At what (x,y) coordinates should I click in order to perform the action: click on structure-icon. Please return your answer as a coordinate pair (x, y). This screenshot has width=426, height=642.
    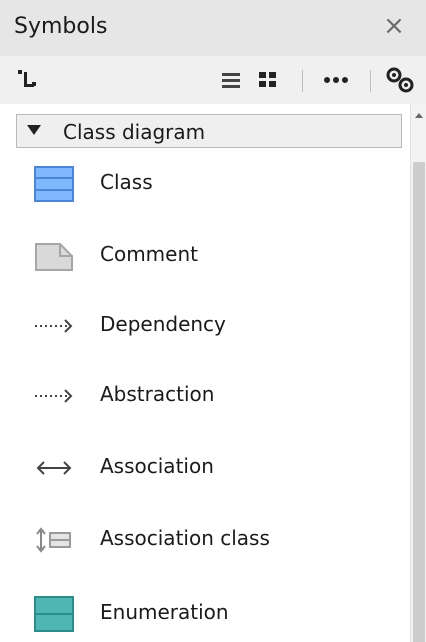
    Looking at the image, I should click on (27, 78).